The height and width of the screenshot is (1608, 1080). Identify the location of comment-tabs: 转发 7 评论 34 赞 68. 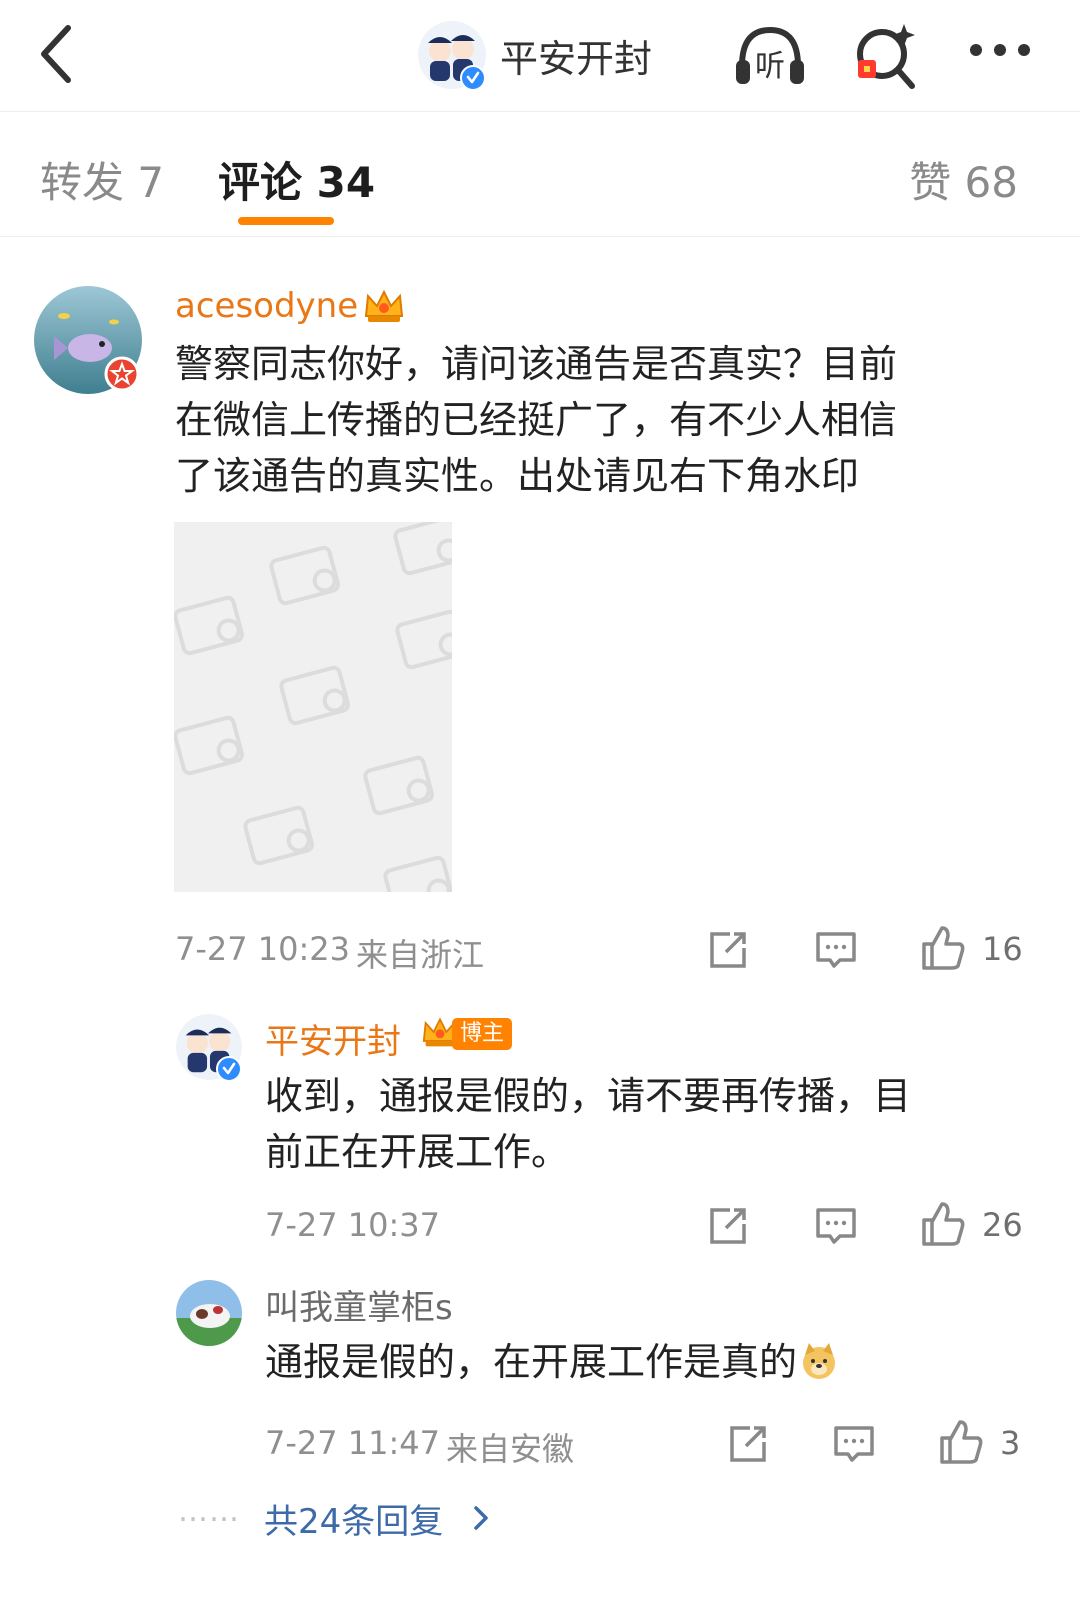
(540, 175).